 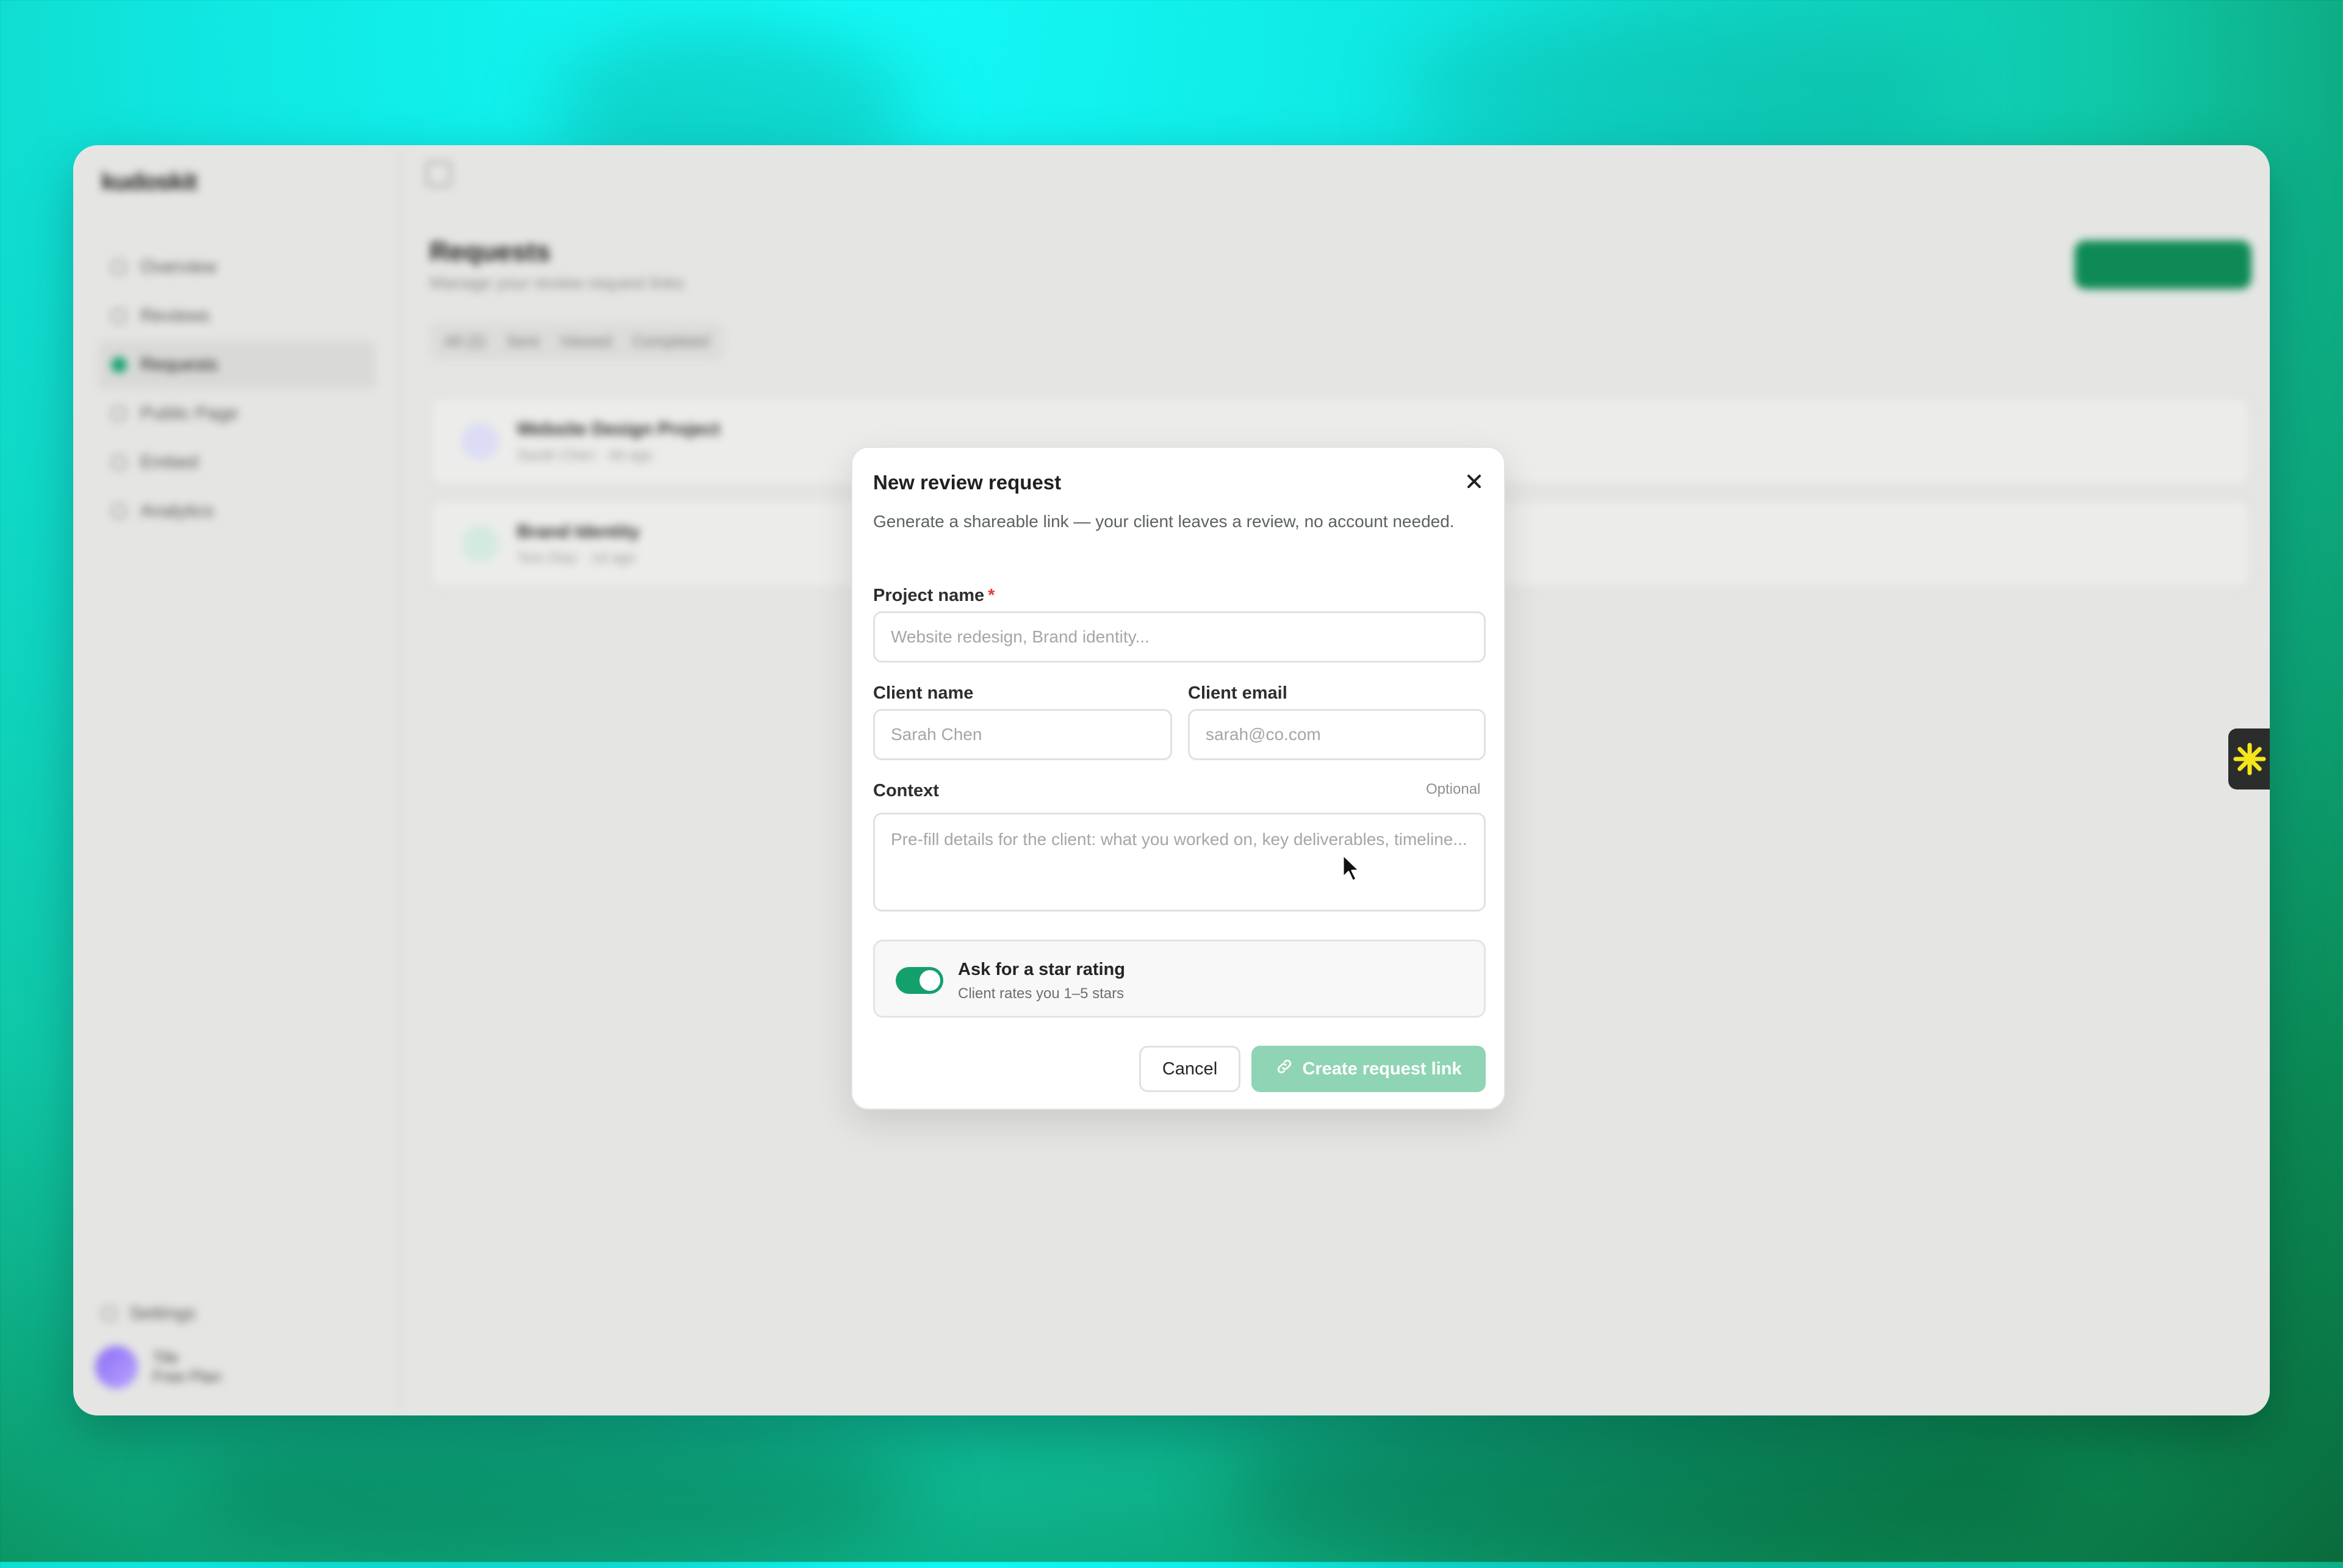 I want to click on sidebar-item-public-page: Public Page, so click(x=237, y=414).